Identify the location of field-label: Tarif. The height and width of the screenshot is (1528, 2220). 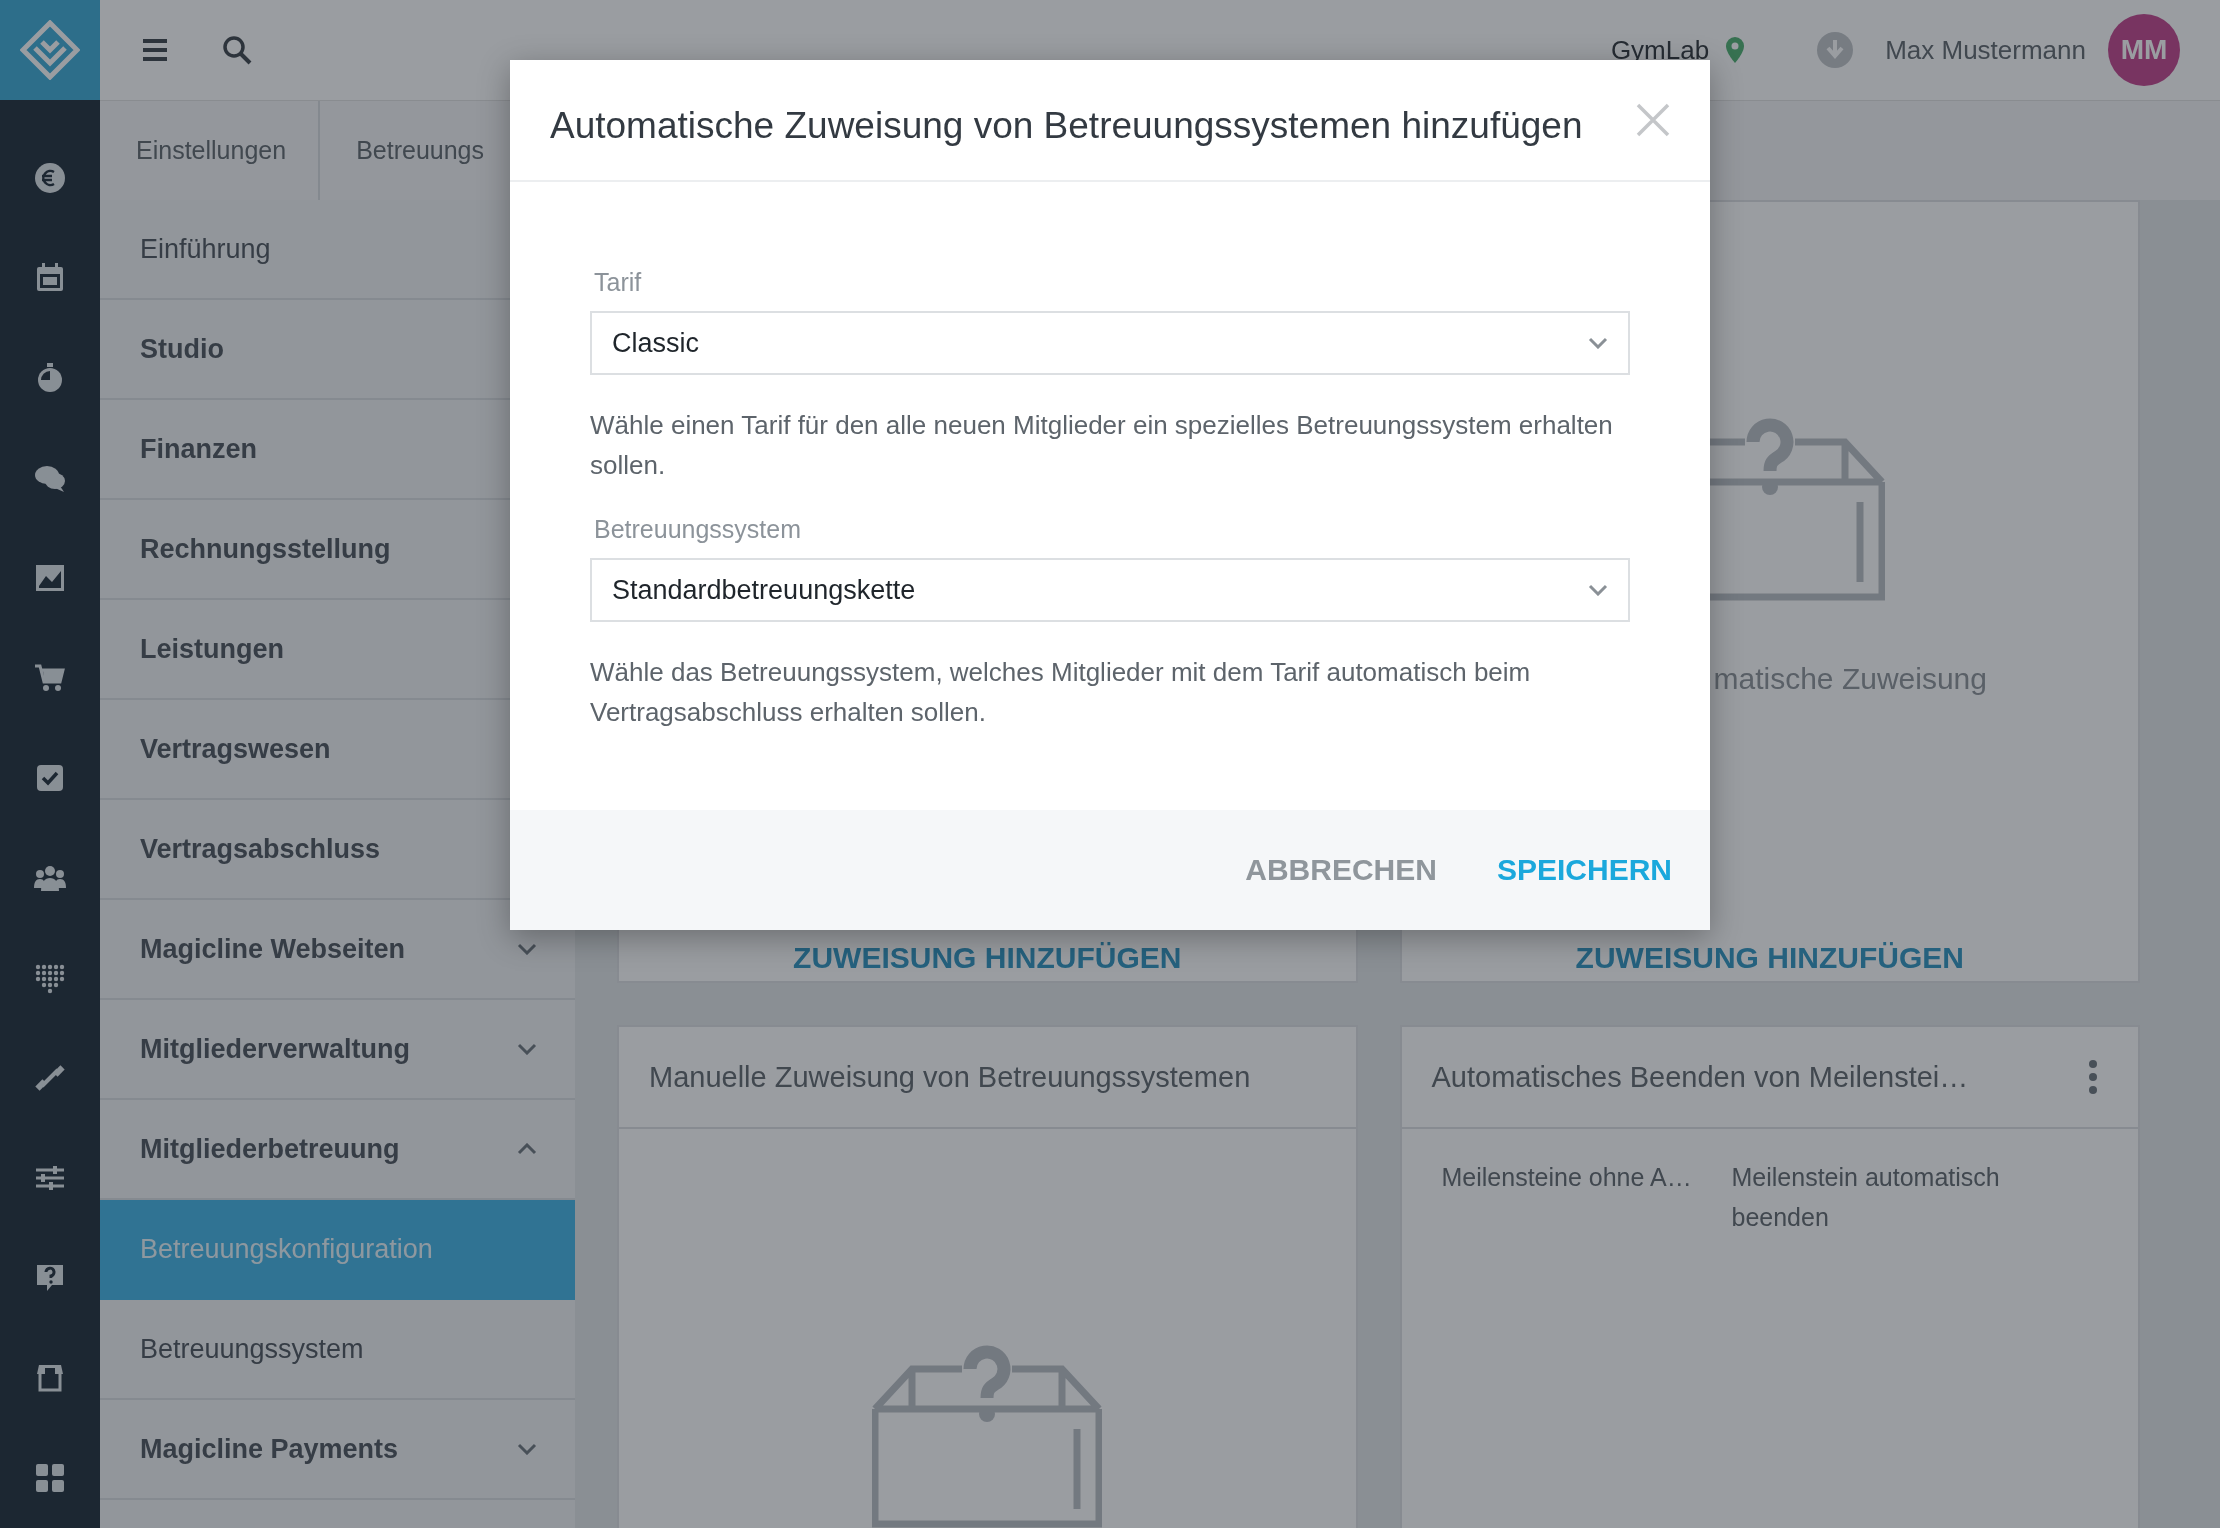
(618, 282).